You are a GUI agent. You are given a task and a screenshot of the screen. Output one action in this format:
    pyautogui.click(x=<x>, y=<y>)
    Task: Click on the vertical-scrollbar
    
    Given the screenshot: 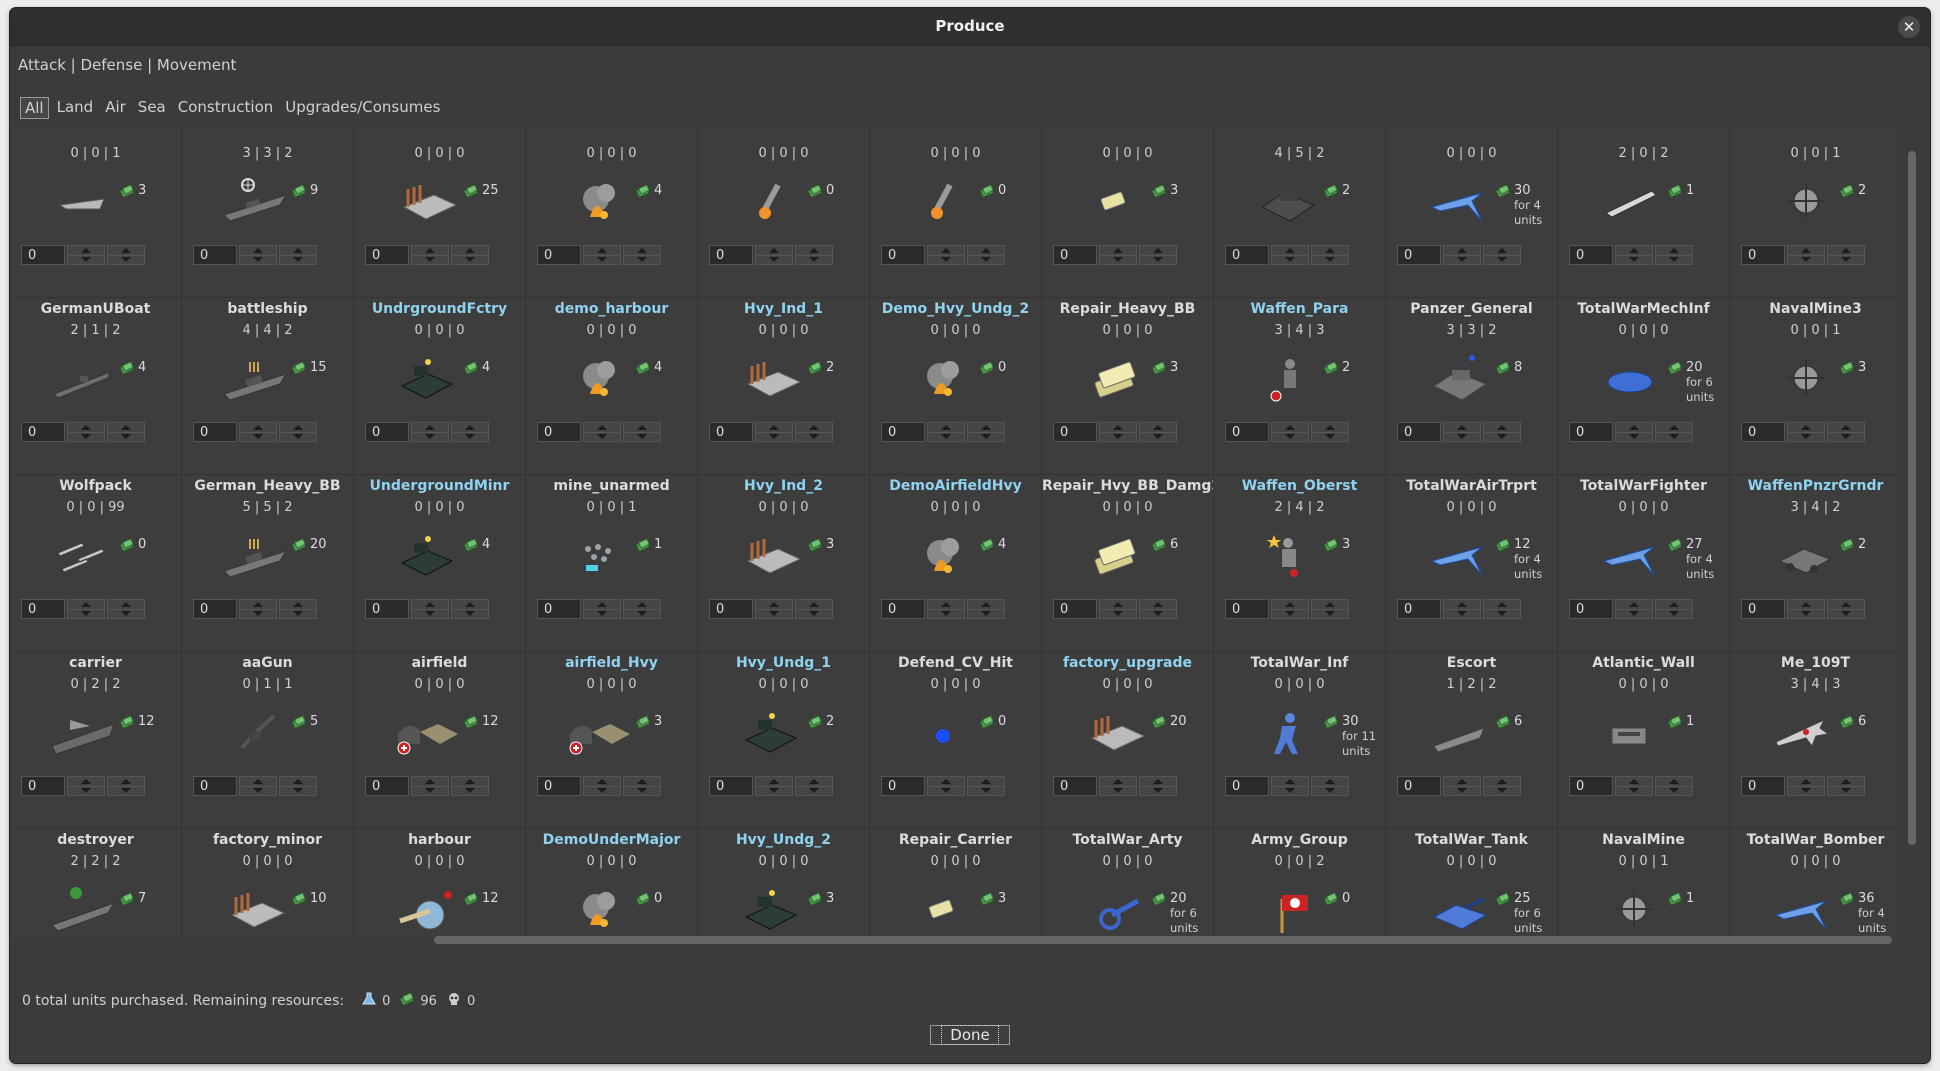 What is the action you would take?
    pyautogui.click(x=1912, y=503)
    